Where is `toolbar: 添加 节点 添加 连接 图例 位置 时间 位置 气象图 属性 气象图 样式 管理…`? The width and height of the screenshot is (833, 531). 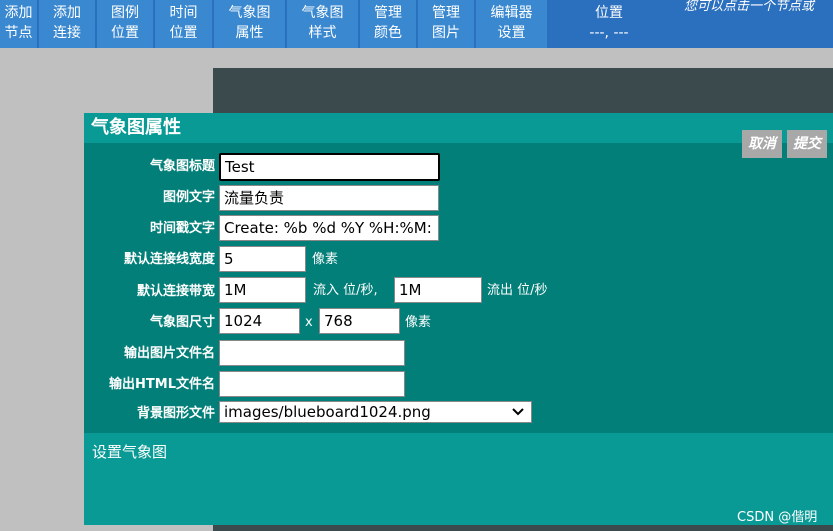 toolbar: 添加 节点 添加 连接 图例 位置 时间 位置 气象图 属性 气象图 样式 管理… is located at coordinates (416, 24).